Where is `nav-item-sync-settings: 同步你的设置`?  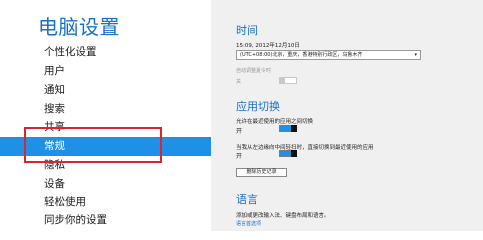 nav-item-sync-settings: 同步你的设置 is located at coordinates (105, 220).